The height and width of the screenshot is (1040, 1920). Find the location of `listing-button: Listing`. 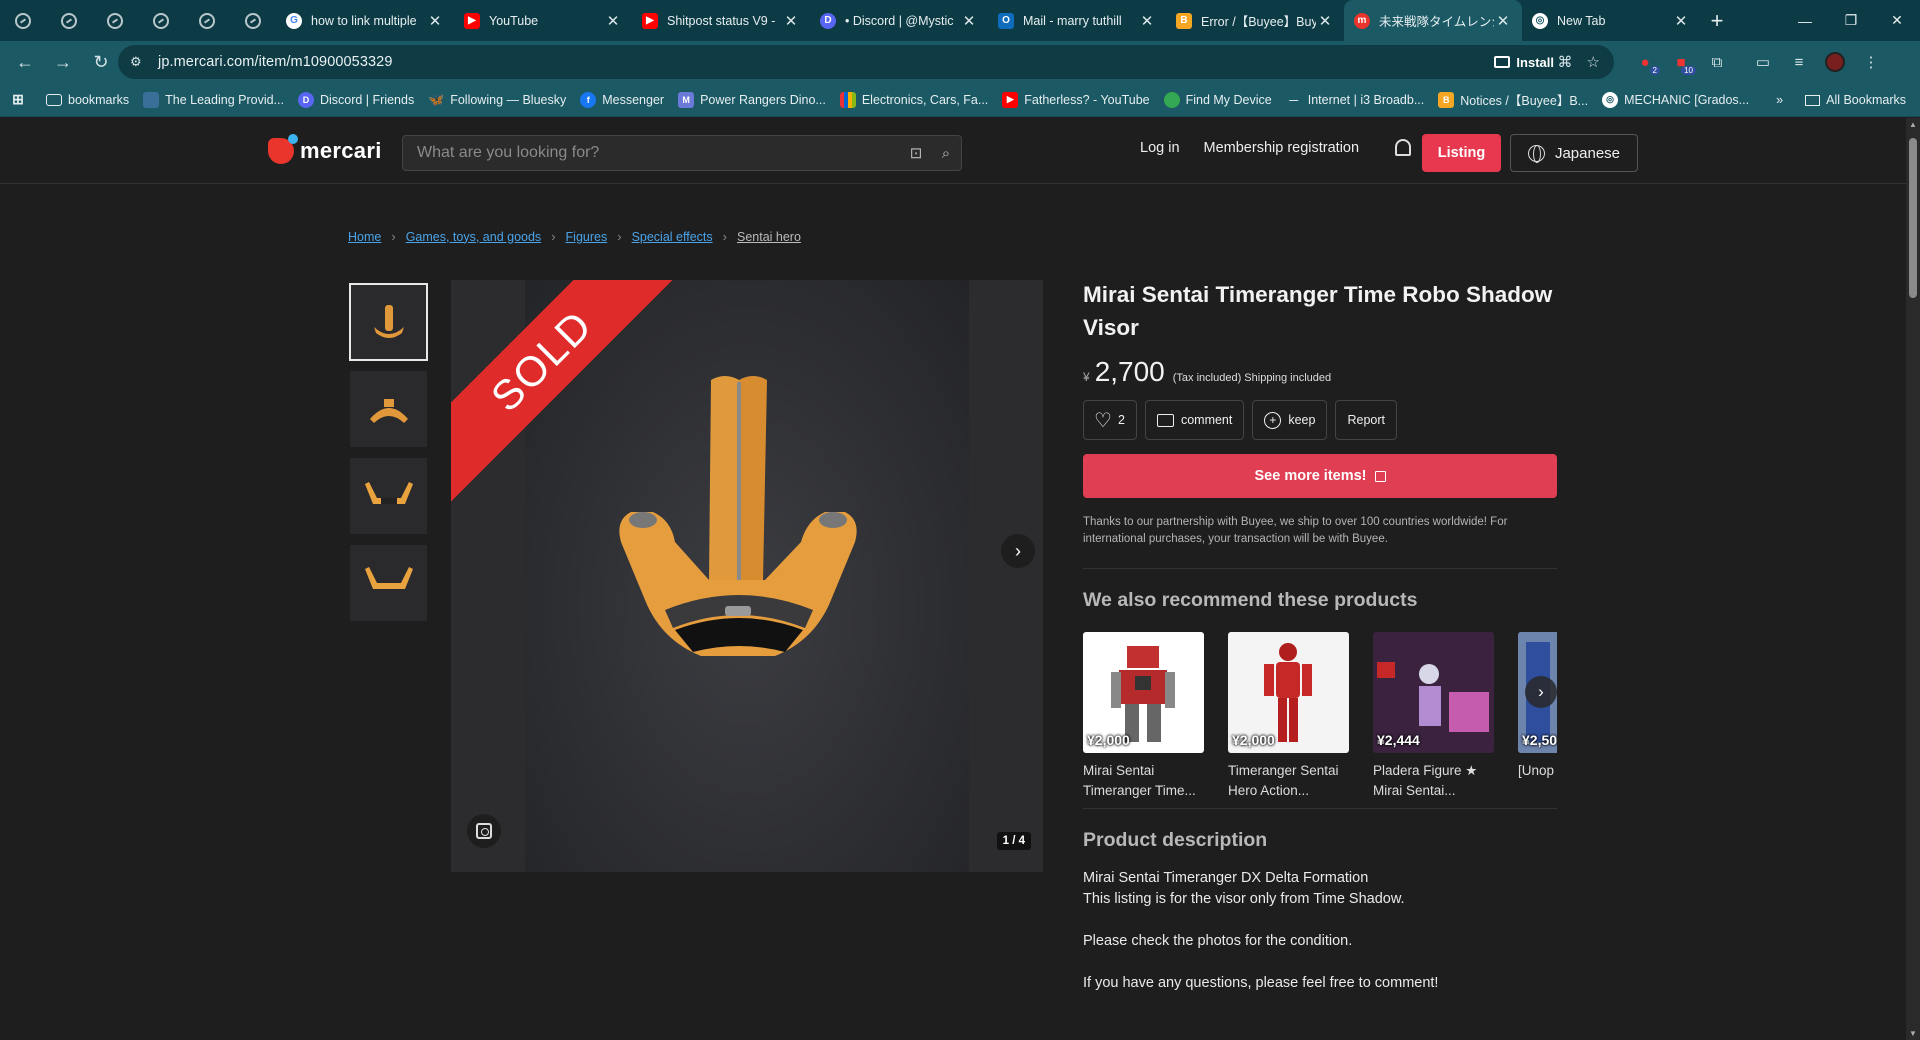

listing-button: Listing is located at coordinates (1461, 153).